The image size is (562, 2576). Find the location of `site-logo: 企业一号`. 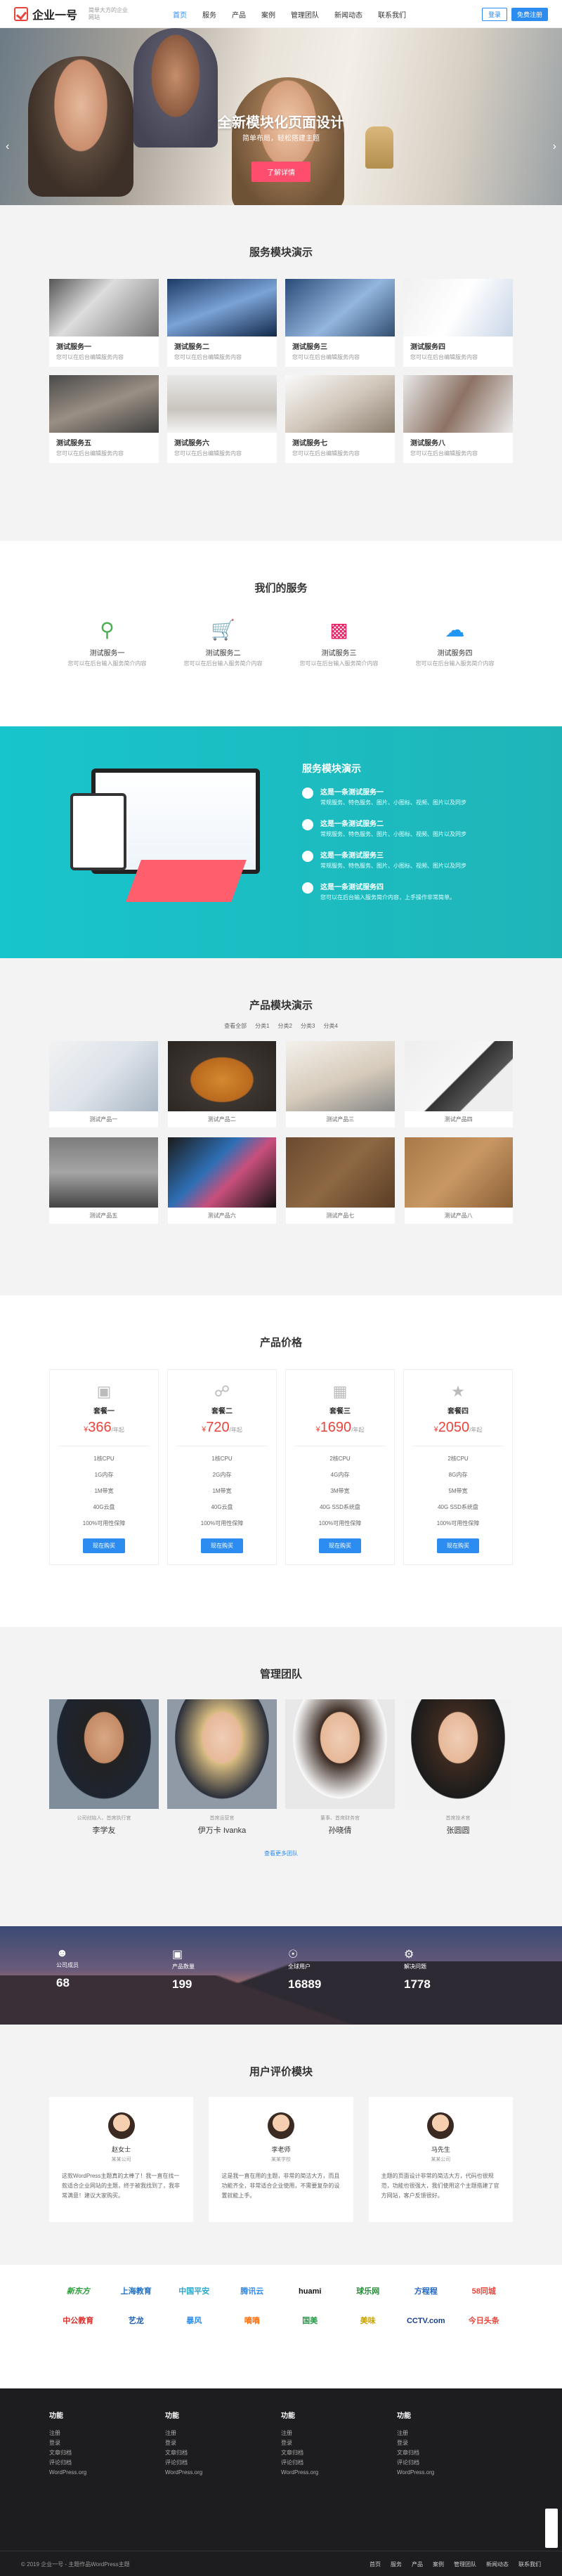

site-logo: 企业一号 is located at coordinates (45, 14).